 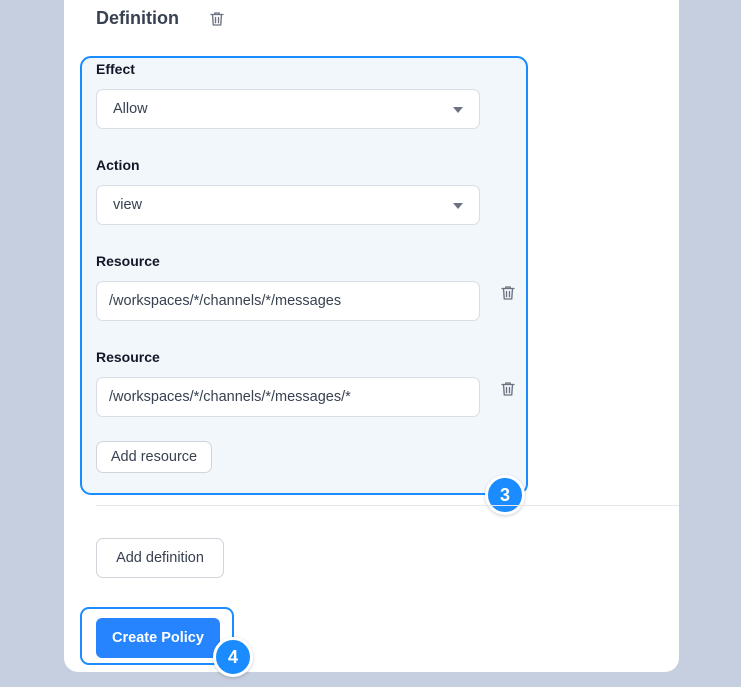 I want to click on delete-resource-2-trash-icon, so click(x=508, y=389).